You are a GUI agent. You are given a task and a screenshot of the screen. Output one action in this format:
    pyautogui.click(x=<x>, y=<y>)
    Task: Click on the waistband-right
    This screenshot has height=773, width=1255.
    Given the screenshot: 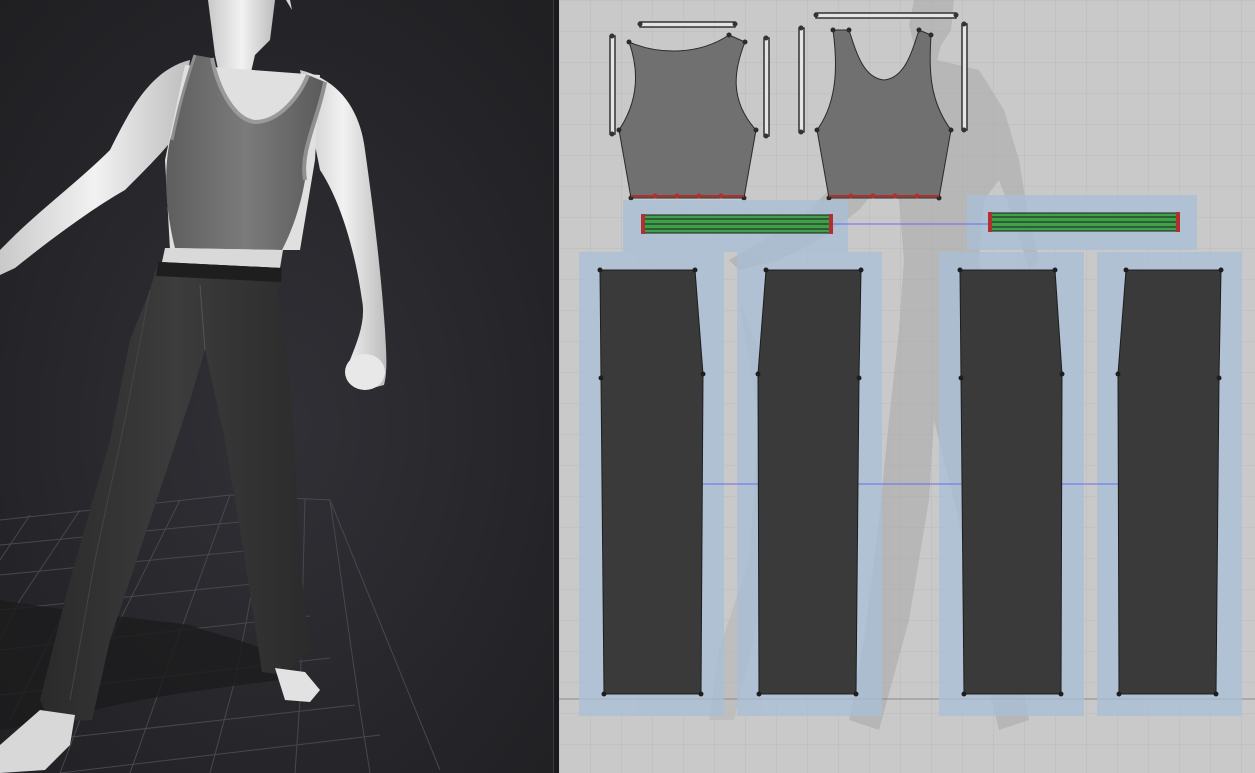 What is the action you would take?
    pyautogui.click(x=1084, y=222)
    